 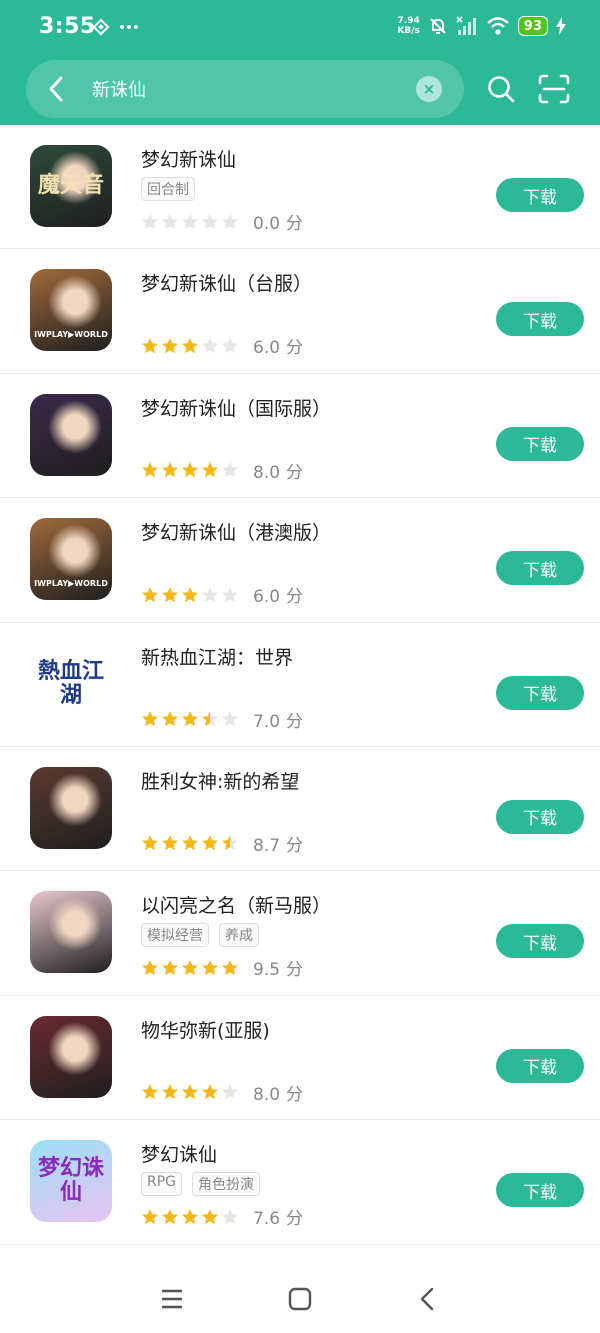 I want to click on app-tag: 养成, so click(x=239, y=935).